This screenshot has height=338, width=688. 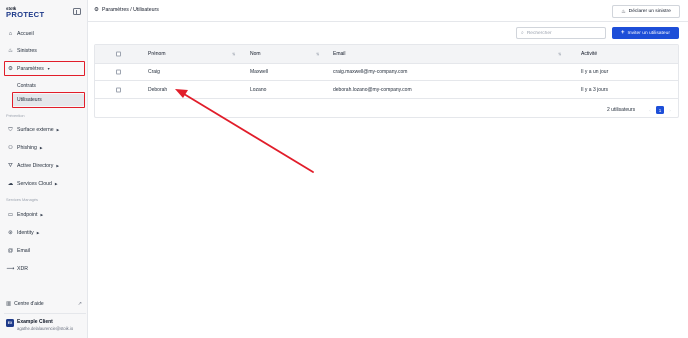 I want to click on highlight-box-utilisateurs, so click(x=48, y=100).